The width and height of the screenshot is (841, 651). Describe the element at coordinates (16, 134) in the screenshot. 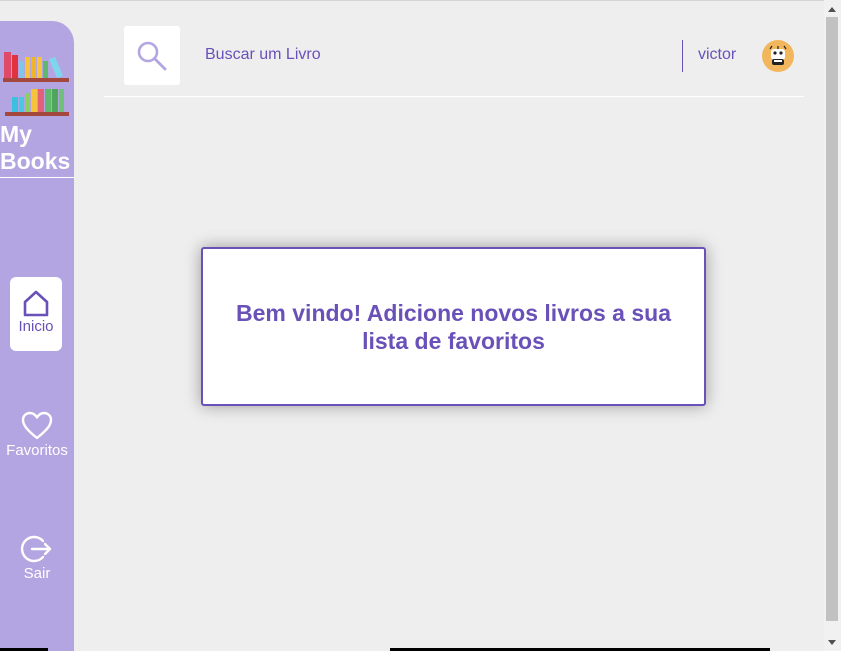

I see `brand-line-1: My` at that location.